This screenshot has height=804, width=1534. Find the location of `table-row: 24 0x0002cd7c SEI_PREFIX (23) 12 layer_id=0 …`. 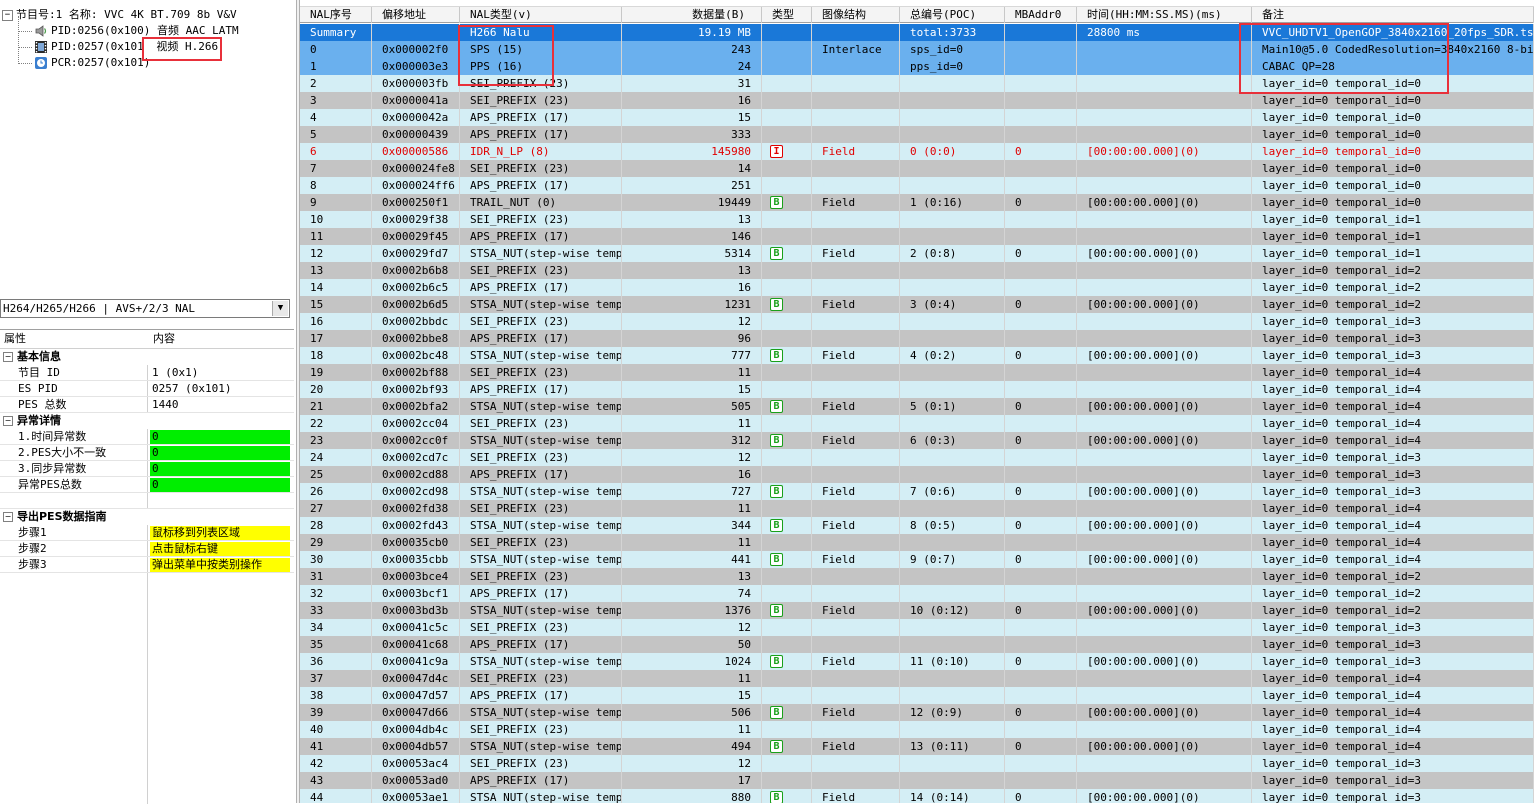

table-row: 24 0x0002cd7c SEI_PREFIX (23) 12 layer_id=0 … is located at coordinates (917, 457).